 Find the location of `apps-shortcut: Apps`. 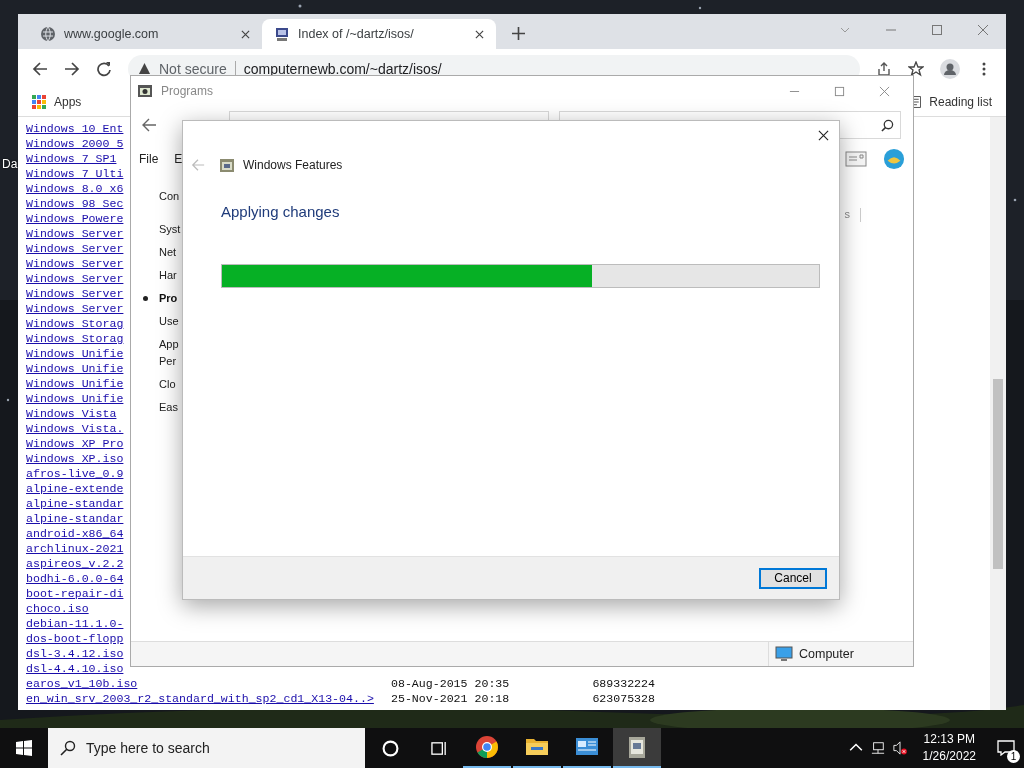

apps-shortcut: Apps is located at coordinates (57, 102).